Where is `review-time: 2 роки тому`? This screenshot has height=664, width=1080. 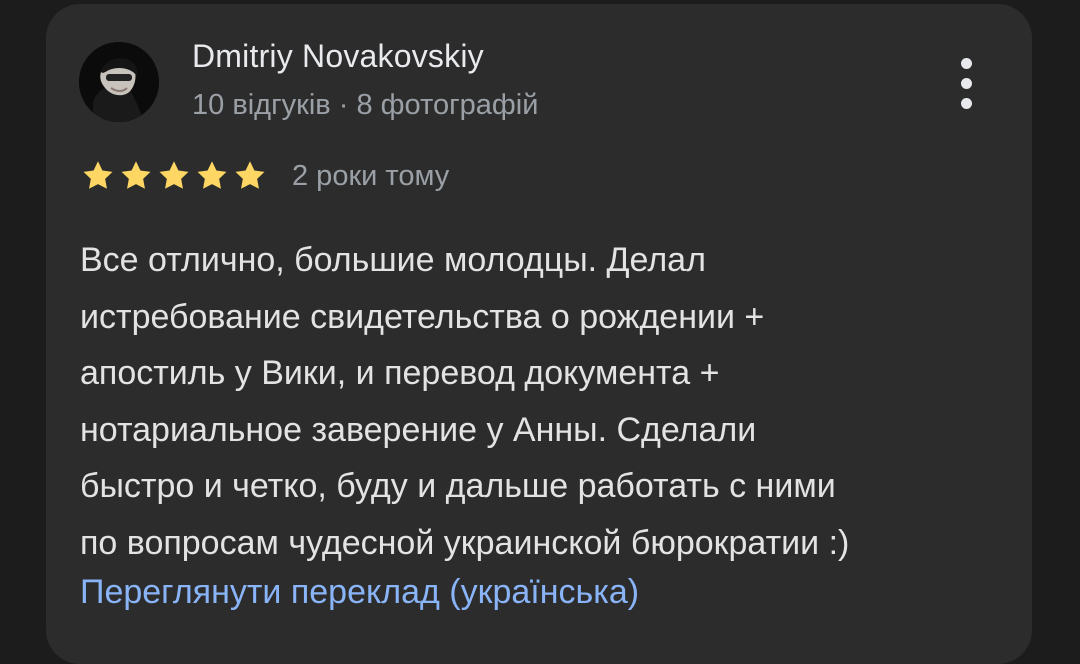
review-time: 2 роки тому is located at coordinates (371, 176).